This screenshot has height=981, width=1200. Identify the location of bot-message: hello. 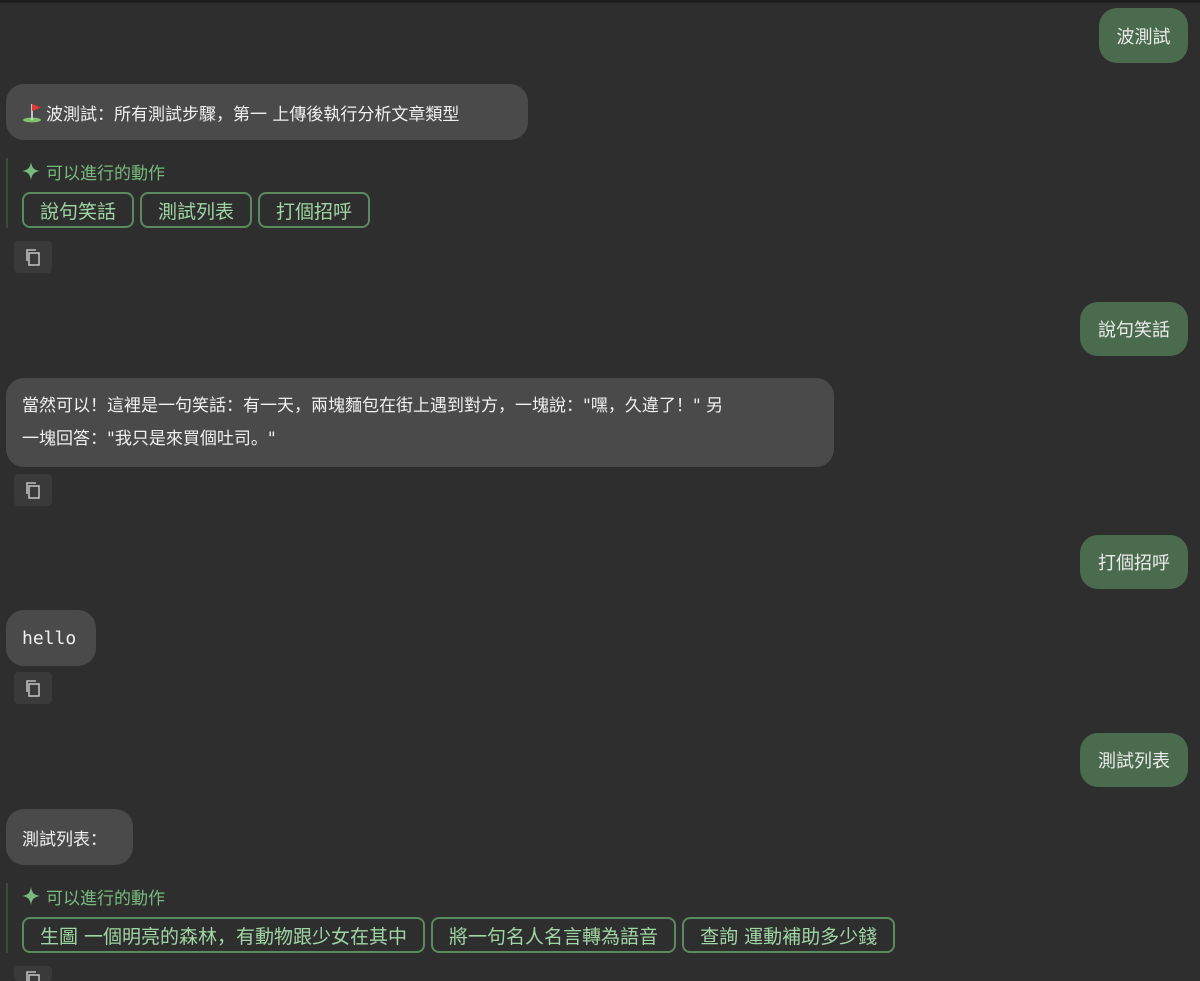
(51, 638).